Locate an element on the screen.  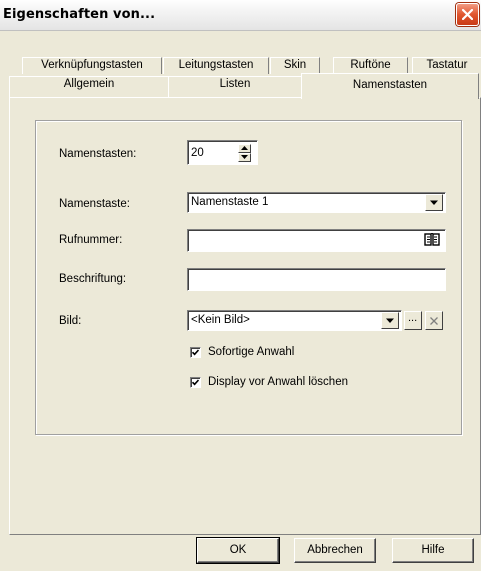
display-loeschen-label: Display vor Anwahl löschen is located at coordinates (278, 382).